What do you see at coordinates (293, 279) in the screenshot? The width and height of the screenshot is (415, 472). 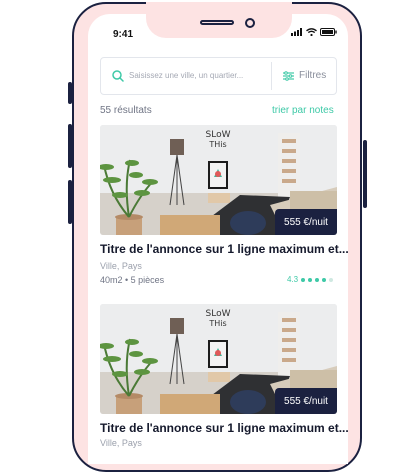 I see `rating-value: 4.3` at bounding box center [293, 279].